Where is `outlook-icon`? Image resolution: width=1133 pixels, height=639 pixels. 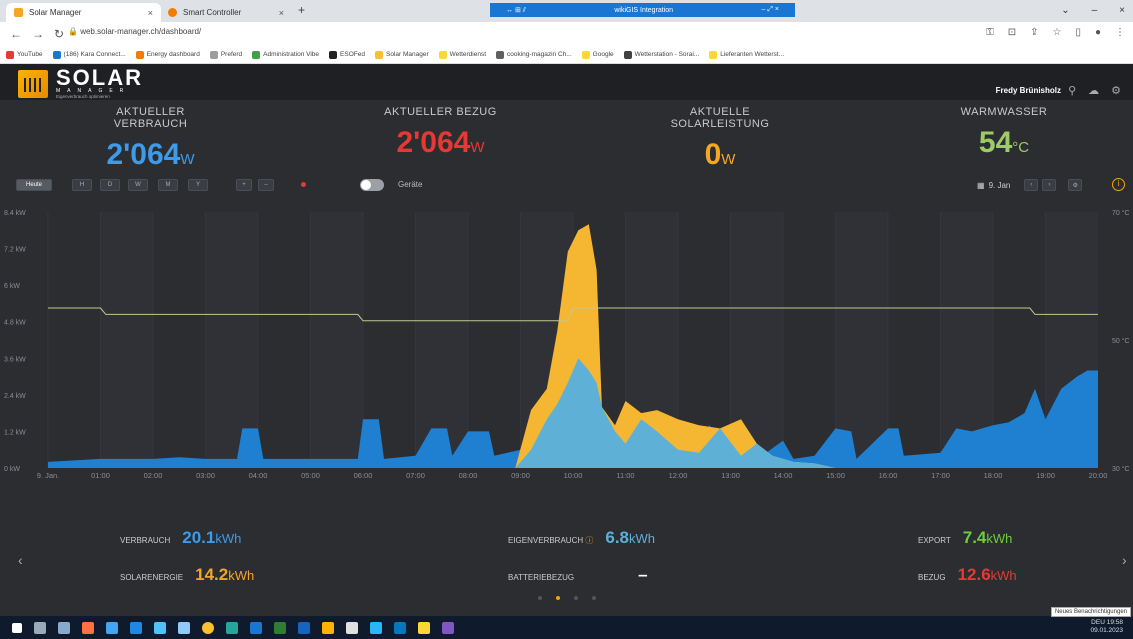
outlook-icon is located at coordinates (256, 627).